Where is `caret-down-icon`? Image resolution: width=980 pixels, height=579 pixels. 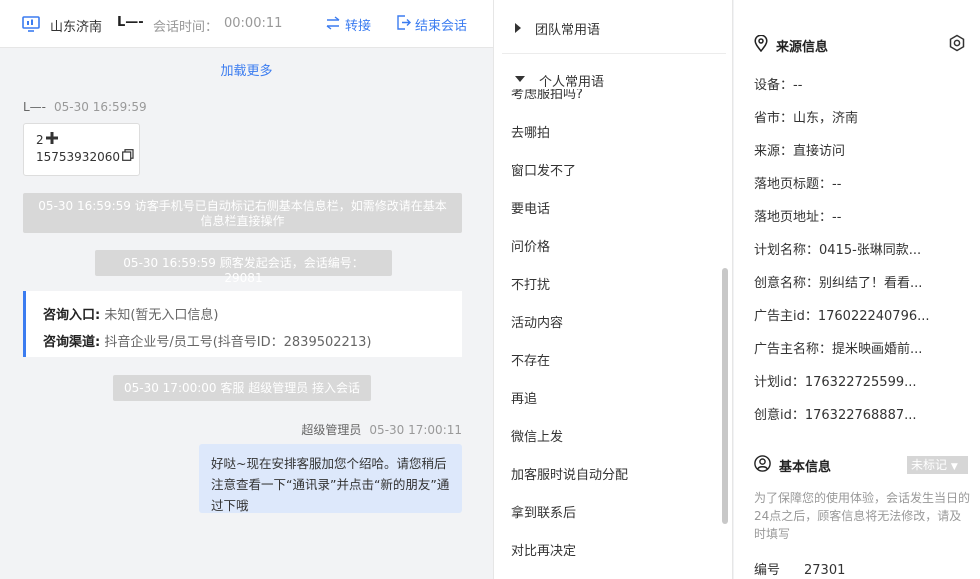
caret-down-icon is located at coordinates (520, 79).